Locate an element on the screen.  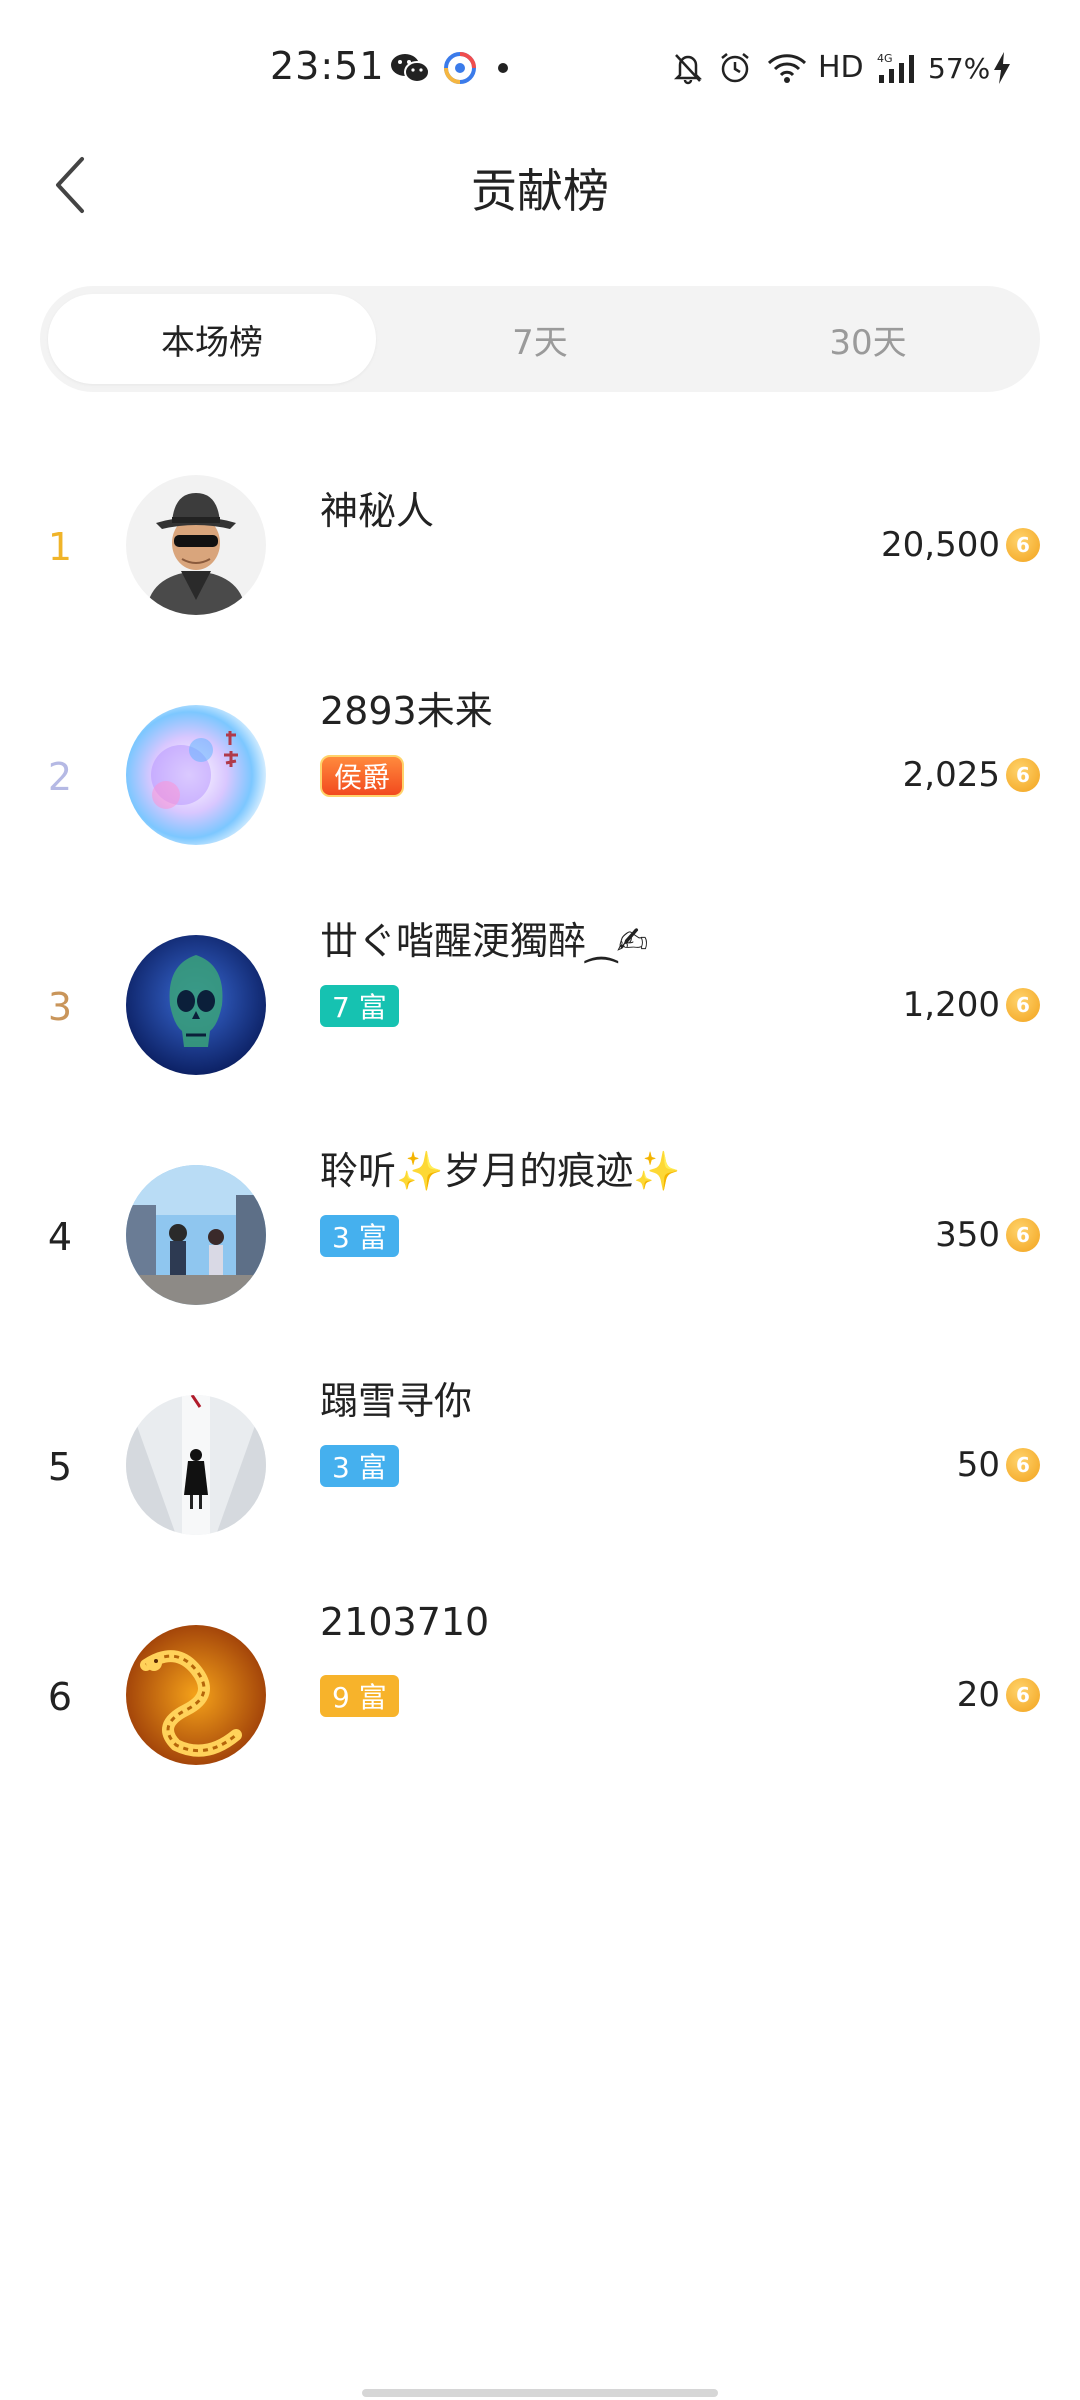
score: 20 is located at coordinates (978, 1695).